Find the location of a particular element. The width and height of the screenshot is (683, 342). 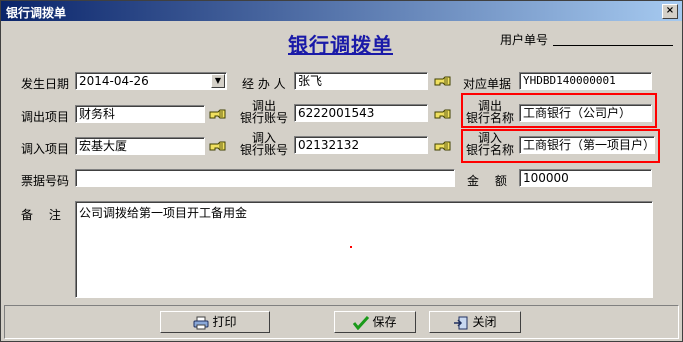

in-project-label: 调入项目 is located at coordinates (45, 149).